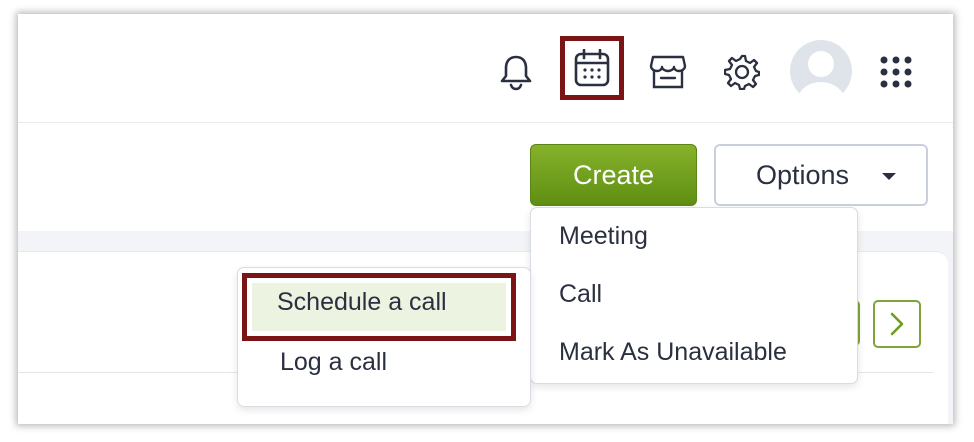 This screenshot has width=974, height=442. I want to click on menu-item-schedule-a-call: Schedule a call, so click(362, 302).